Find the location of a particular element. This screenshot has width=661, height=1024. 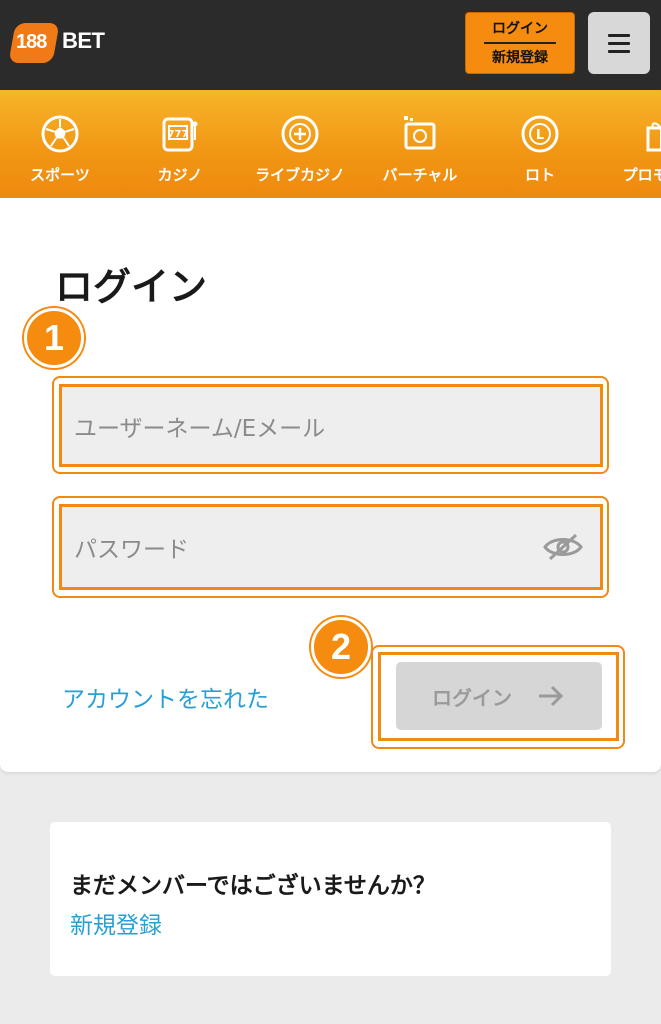

login-register-button: ログイン 新規登録 is located at coordinates (520, 43).